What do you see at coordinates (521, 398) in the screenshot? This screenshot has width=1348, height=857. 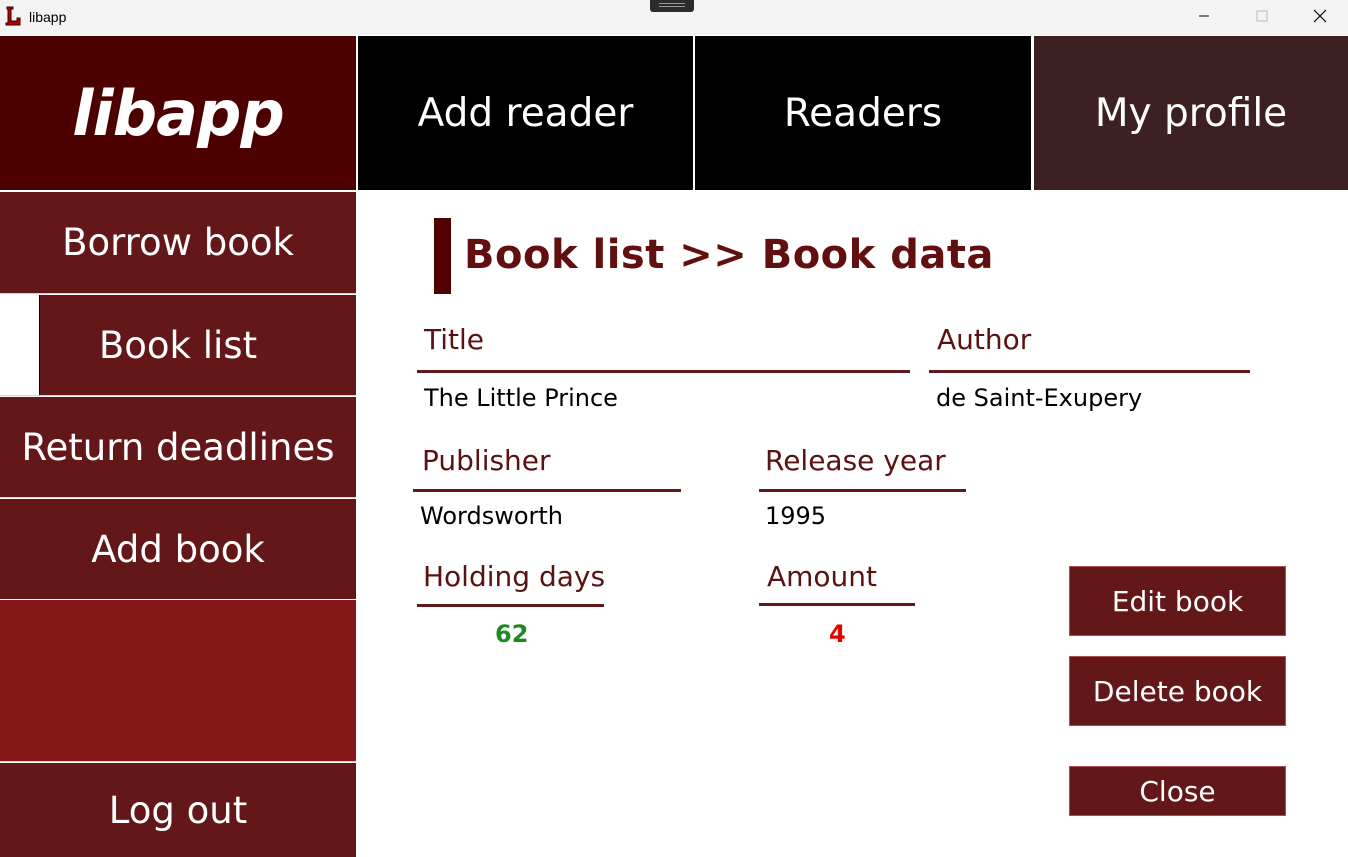 I see `title-value: The Little Prince` at bounding box center [521, 398].